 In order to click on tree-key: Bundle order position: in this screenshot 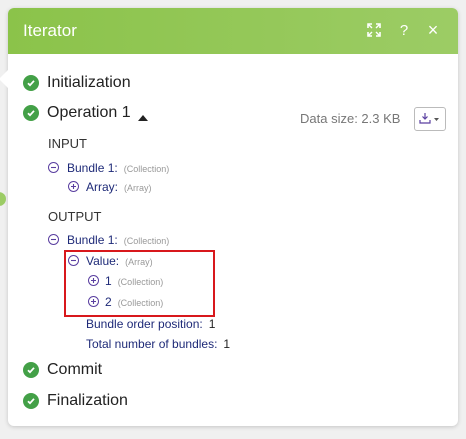, I will do `click(144, 324)`.